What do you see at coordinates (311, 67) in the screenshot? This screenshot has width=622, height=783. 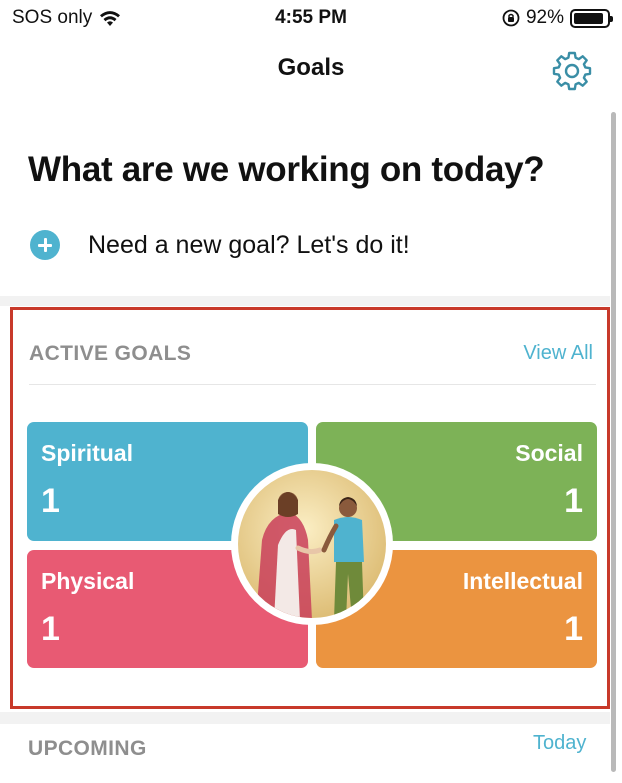 I see `page-title: Goals` at bounding box center [311, 67].